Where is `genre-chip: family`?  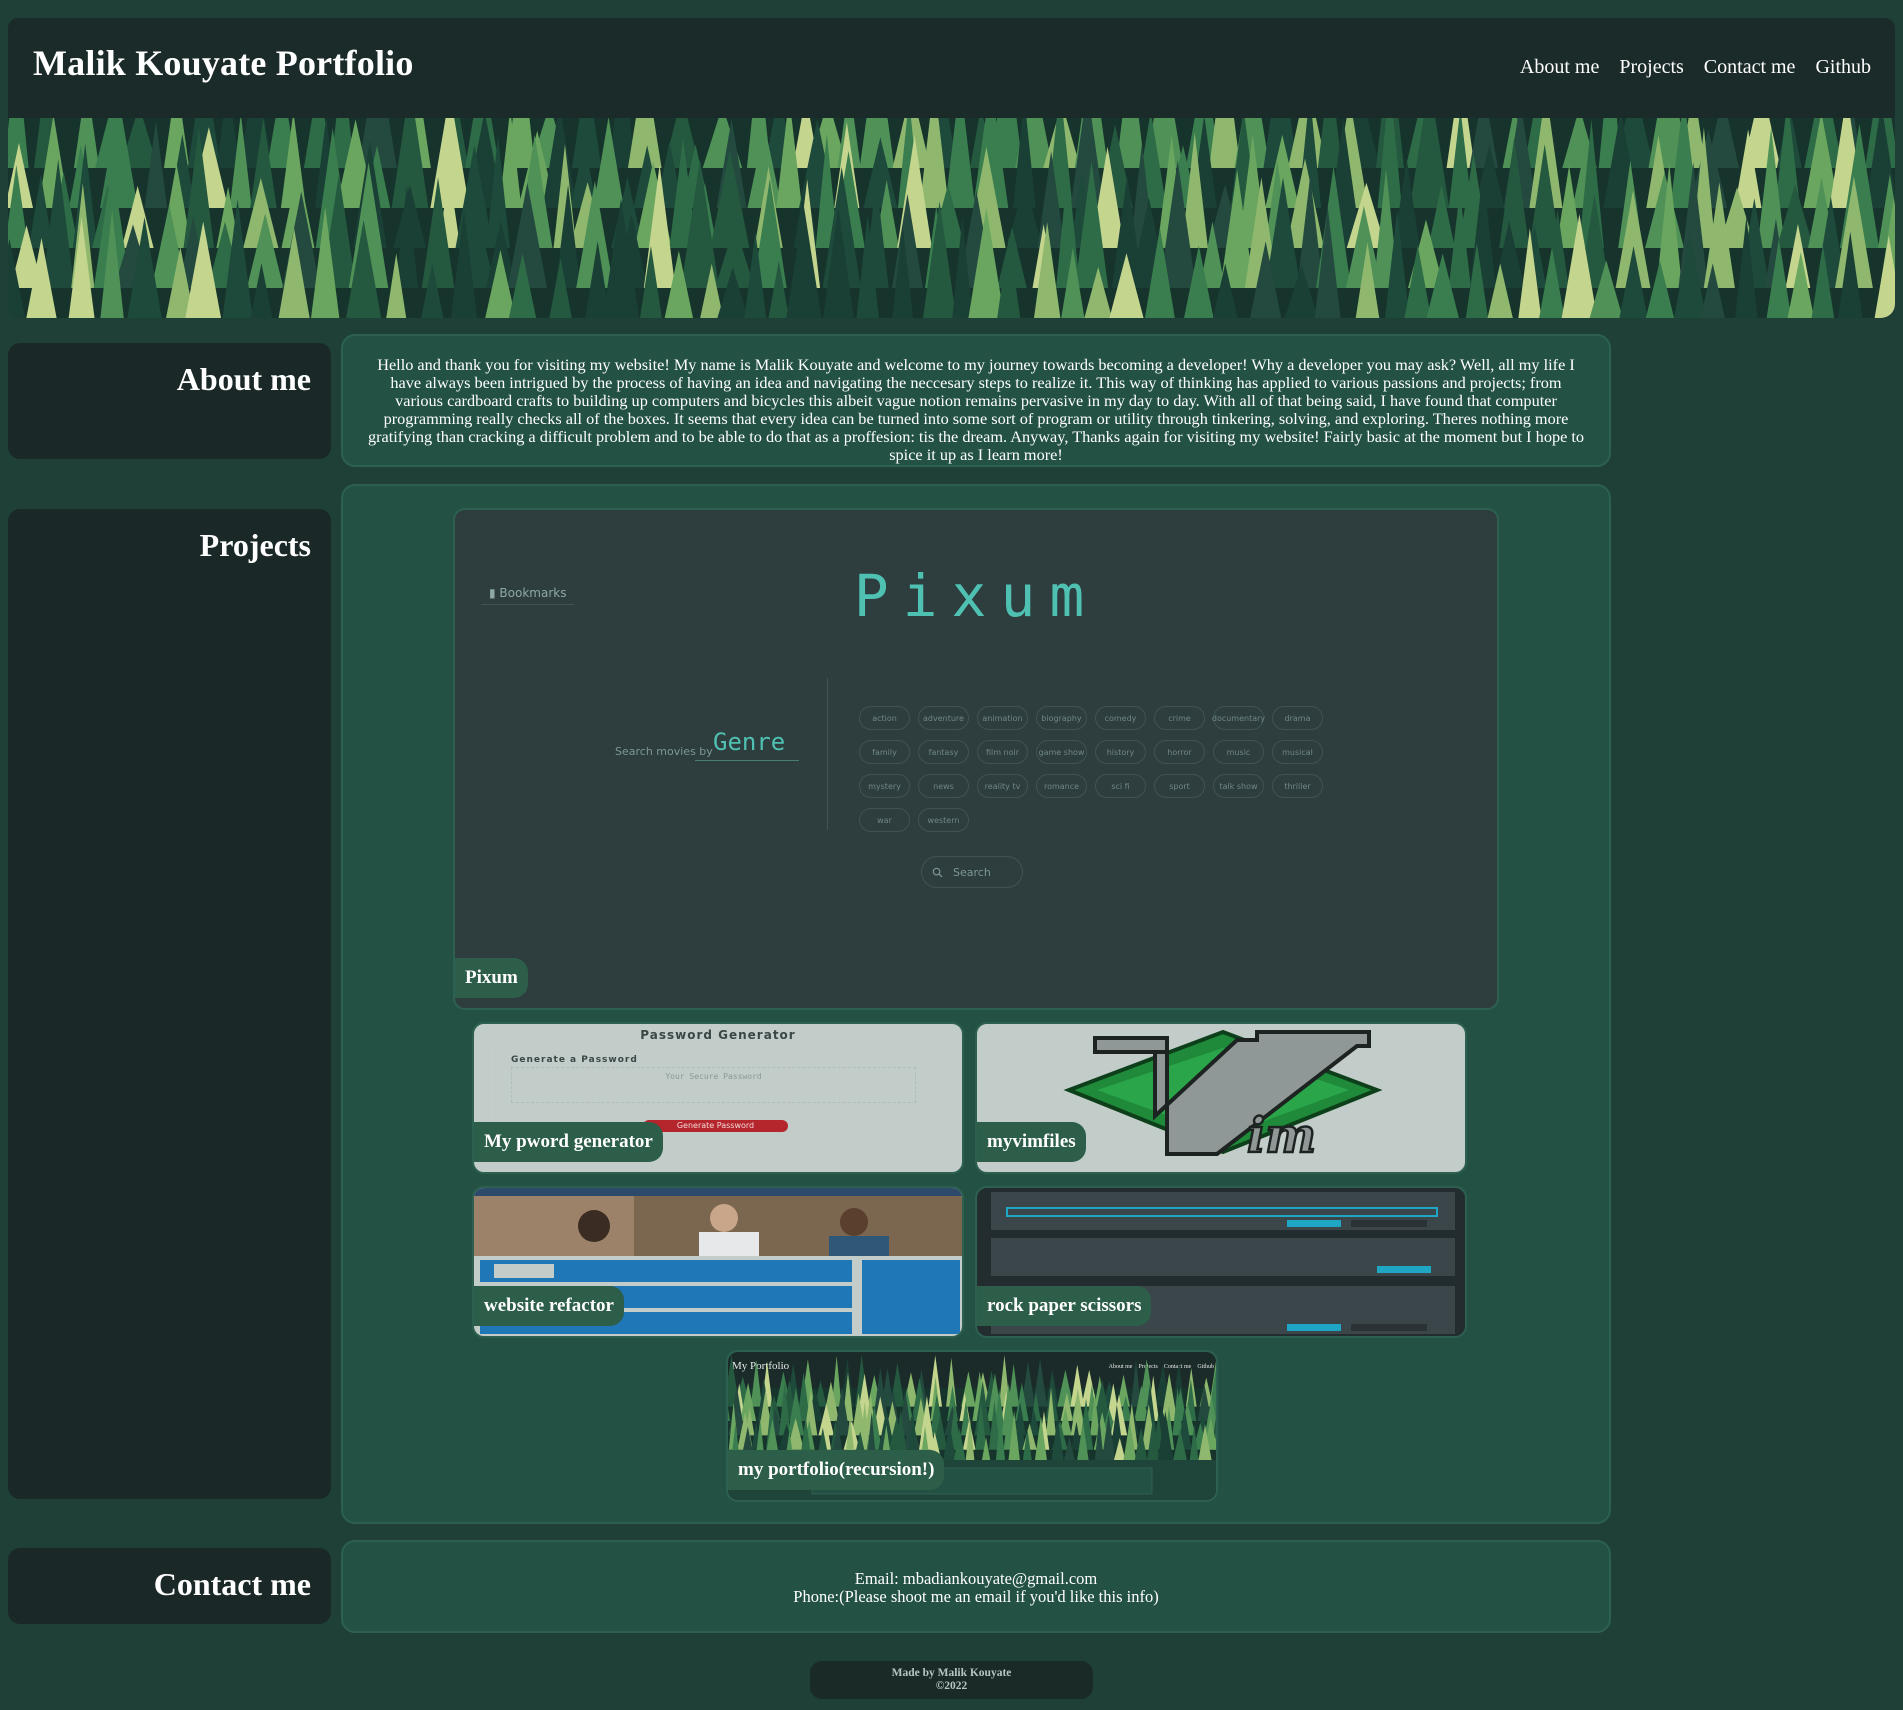 genre-chip: family is located at coordinates (884, 752).